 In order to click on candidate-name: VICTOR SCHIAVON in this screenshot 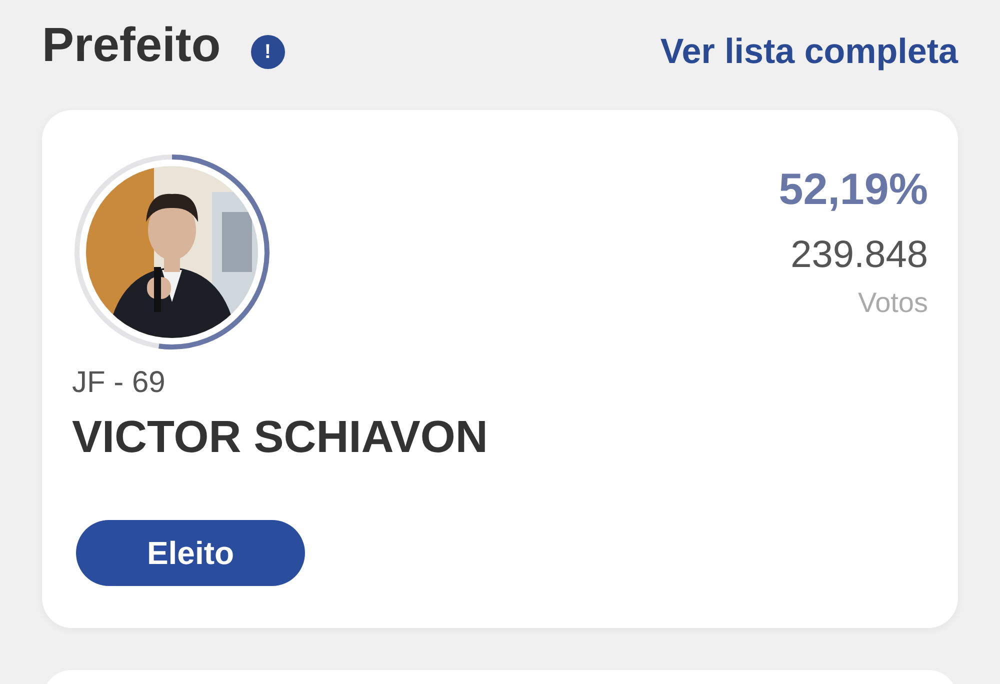, I will do `click(280, 436)`.